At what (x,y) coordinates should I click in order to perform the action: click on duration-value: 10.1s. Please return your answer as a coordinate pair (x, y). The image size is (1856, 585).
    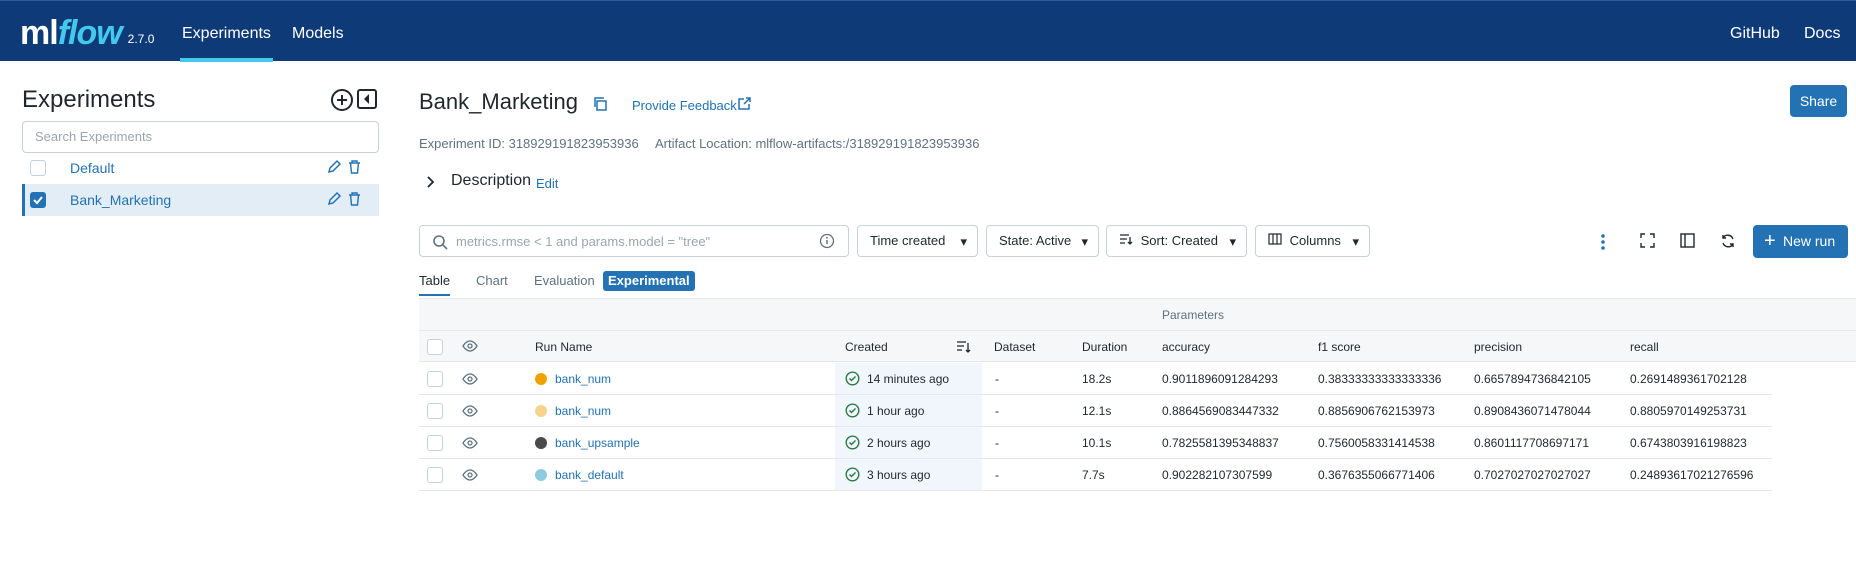
    Looking at the image, I should click on (1097, 443).